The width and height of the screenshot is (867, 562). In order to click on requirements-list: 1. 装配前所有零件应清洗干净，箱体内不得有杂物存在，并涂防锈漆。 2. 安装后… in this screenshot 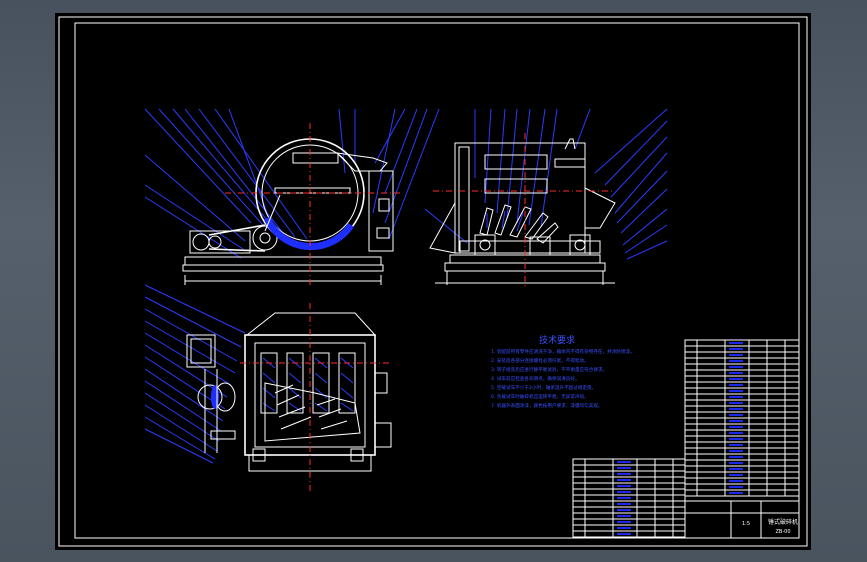, I will do `click(563, 378)`.